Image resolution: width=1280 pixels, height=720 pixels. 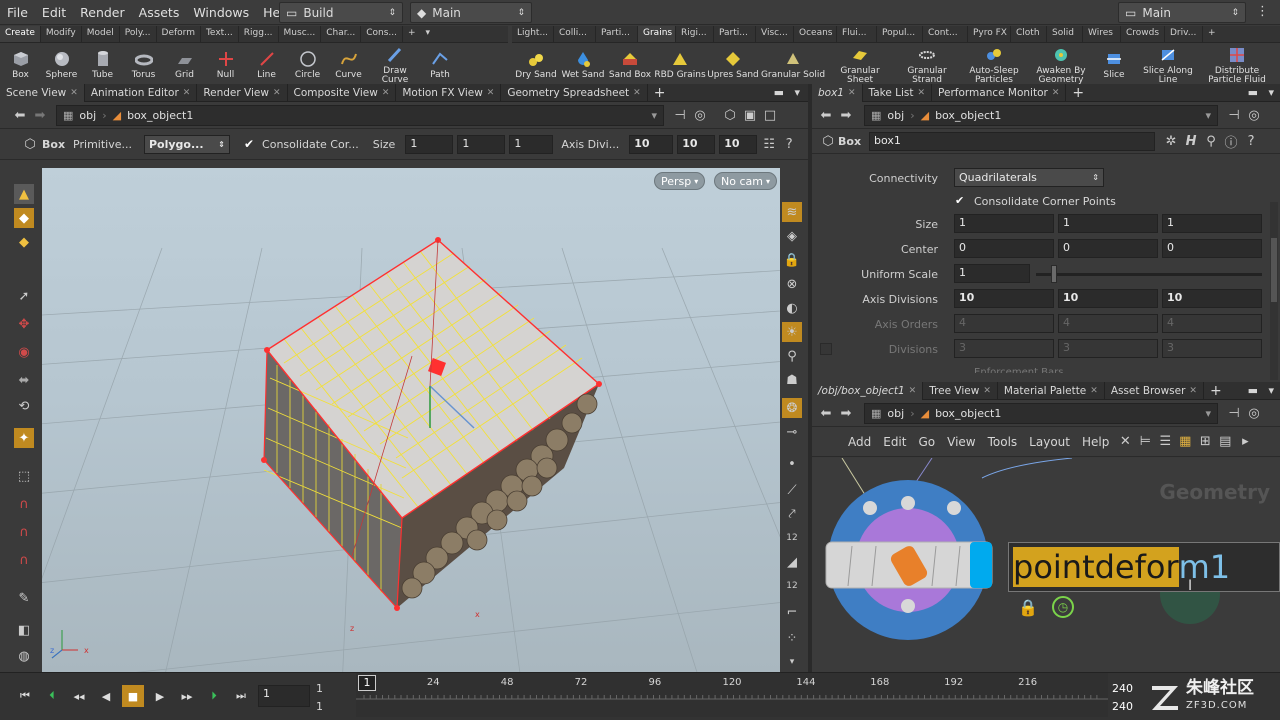 What do you see at coordinates (1054, 274) in the screenshot?
I see `uniform-scale-slider-thumb` at bounding box center [1054, 274].